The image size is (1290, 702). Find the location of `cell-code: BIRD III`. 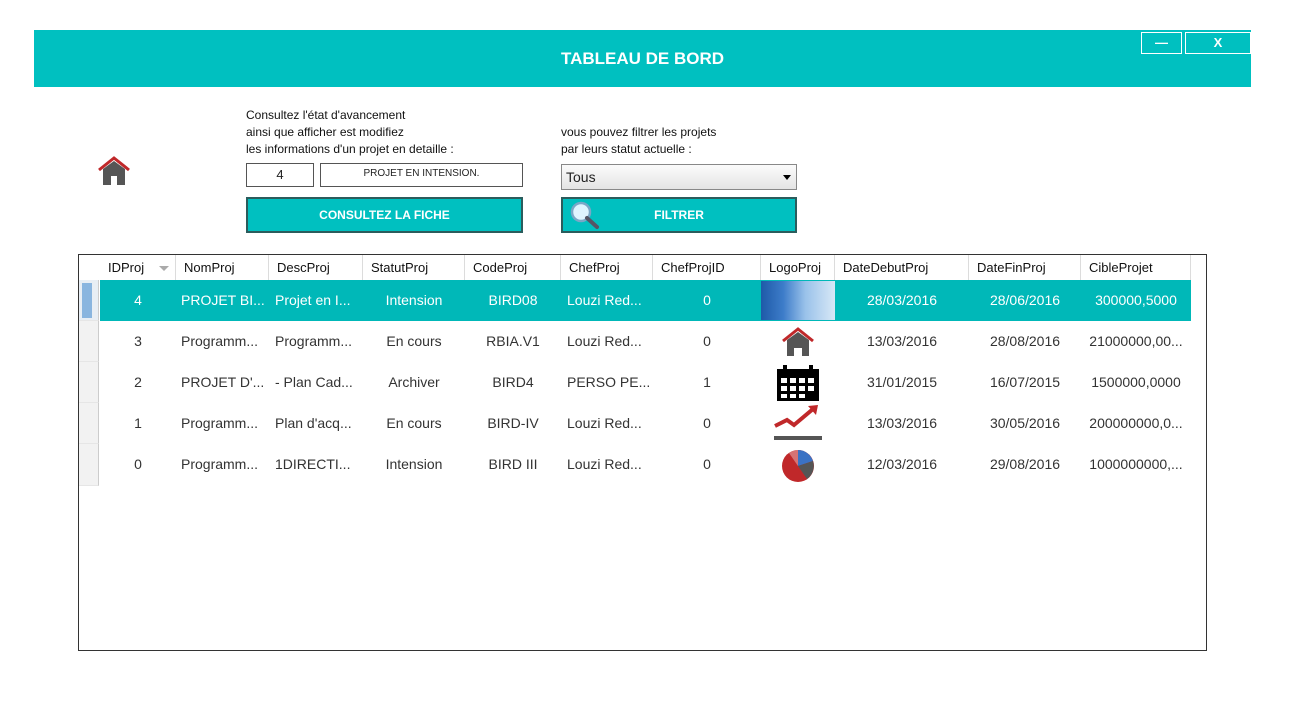

cell-code: BIRD III is located at coordinates (513, 464).